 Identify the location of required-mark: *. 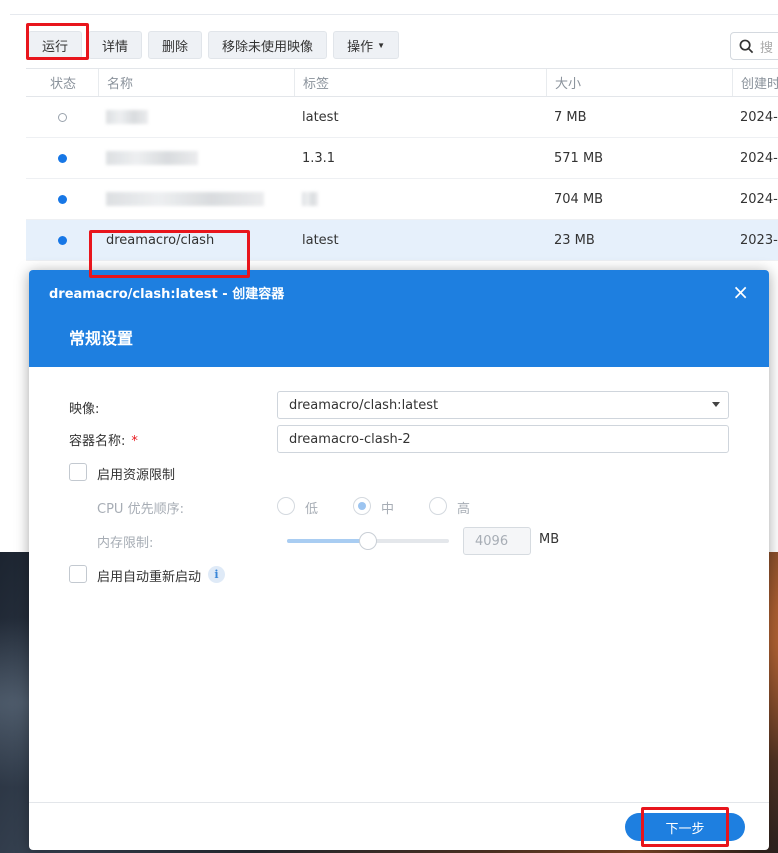
(134, 441).